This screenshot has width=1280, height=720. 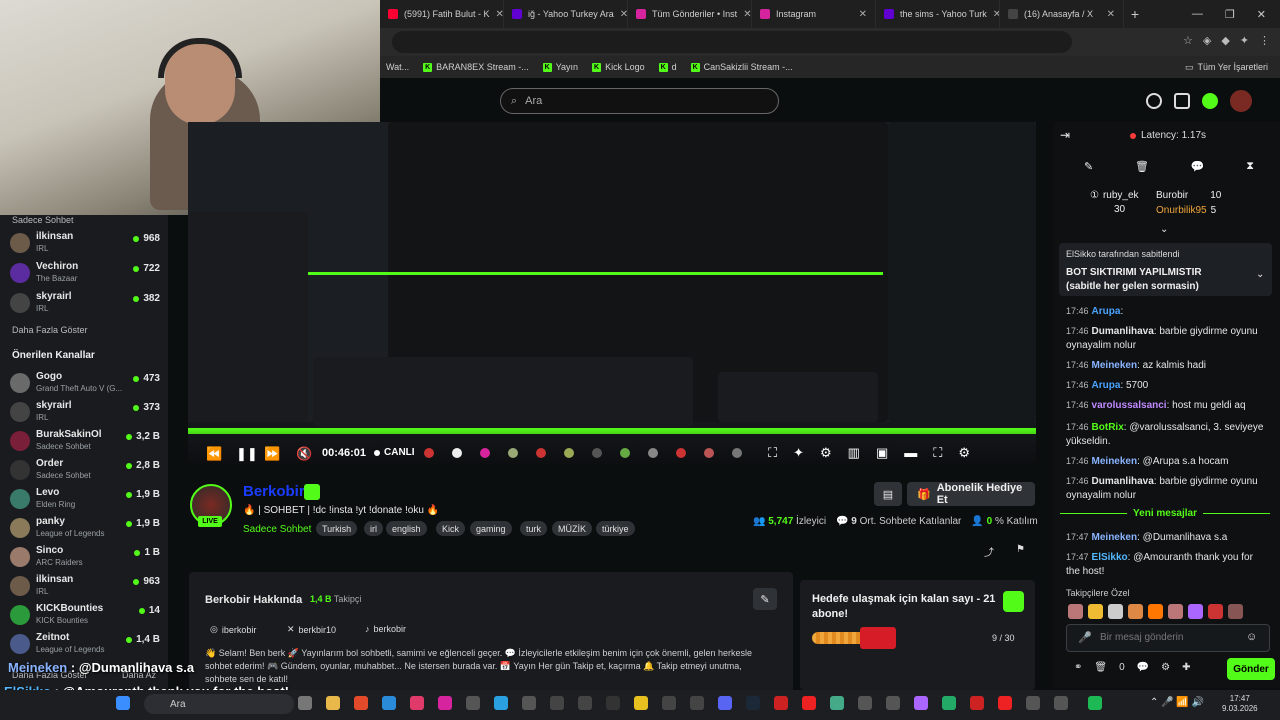 What do you see at coordinates (1142, 166) in the screenshot?
I see `trash-icon: 🗑` at bounding box center [1142, 166].